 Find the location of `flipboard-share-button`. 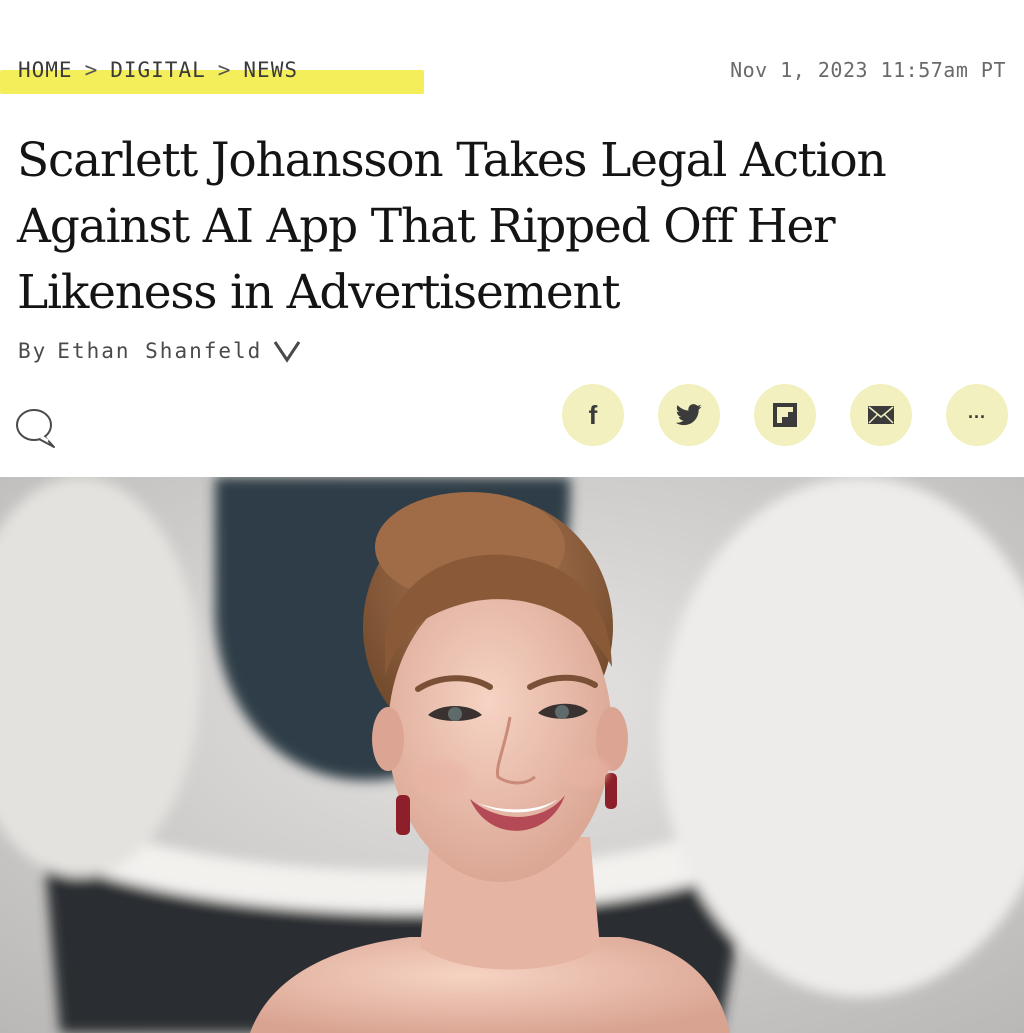

flipboard-share-button is located at coordinates (785, 415).